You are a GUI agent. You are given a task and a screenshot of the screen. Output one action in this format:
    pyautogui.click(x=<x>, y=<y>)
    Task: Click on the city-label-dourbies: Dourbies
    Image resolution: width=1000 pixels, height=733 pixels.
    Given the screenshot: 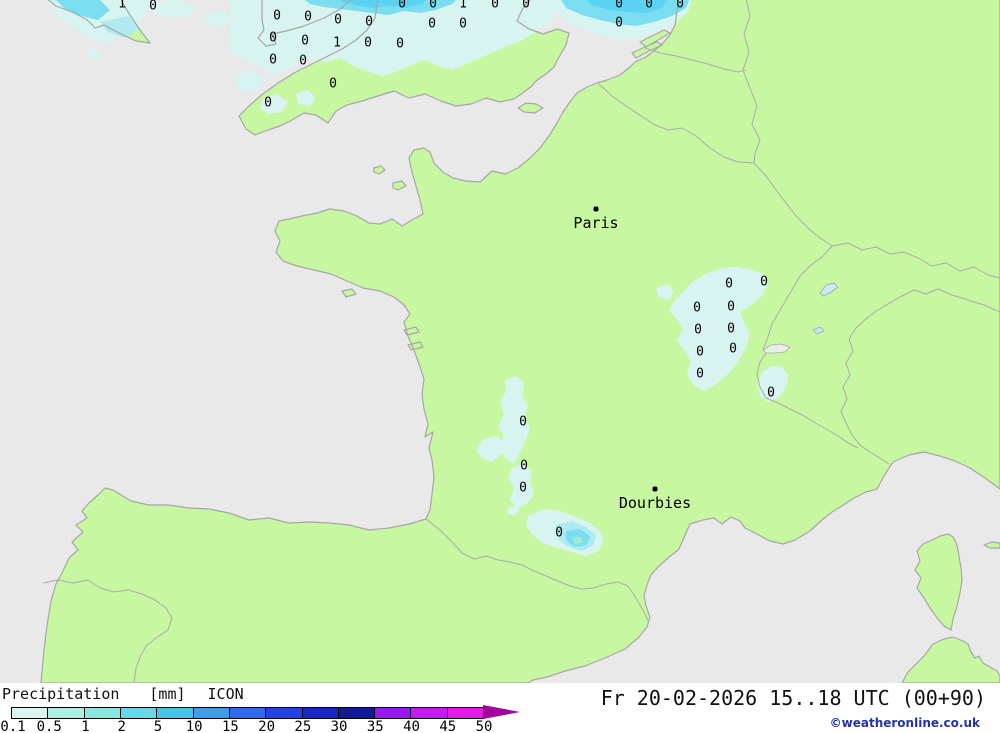 What is the action you would take?
    pyautogui.click(x=655, y=503)
    